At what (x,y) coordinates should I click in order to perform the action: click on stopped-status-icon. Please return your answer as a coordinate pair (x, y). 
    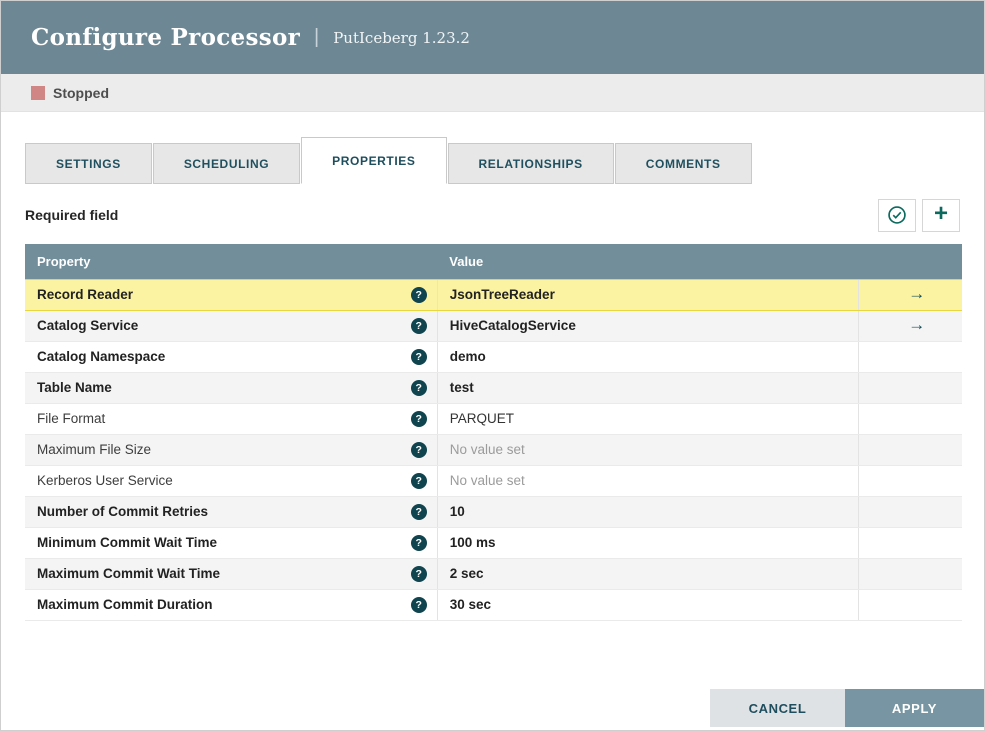
    Looking at the image, I should click on (38, 92).